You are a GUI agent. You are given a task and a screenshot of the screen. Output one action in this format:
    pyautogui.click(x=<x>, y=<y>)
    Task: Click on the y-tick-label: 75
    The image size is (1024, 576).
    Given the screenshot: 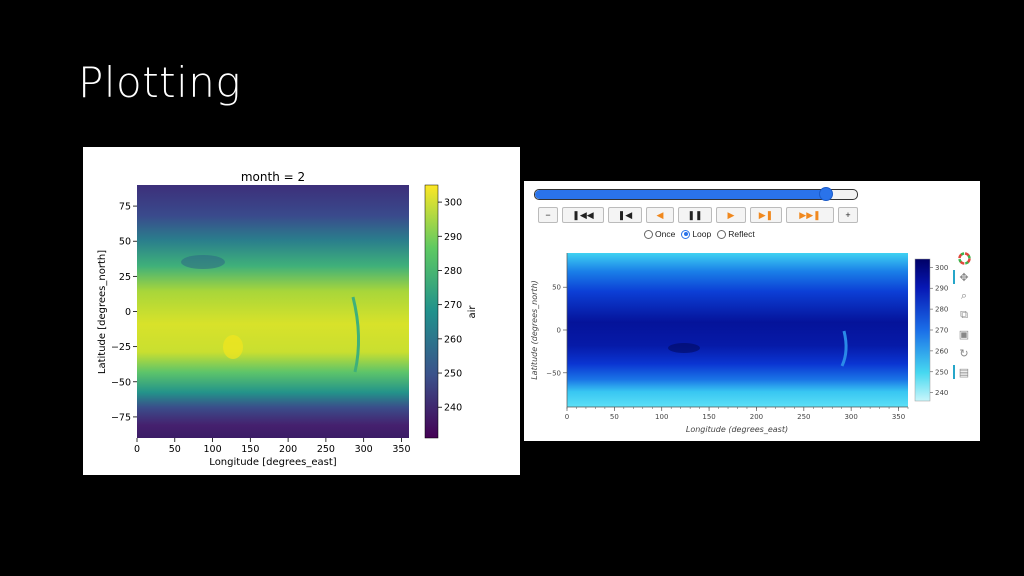 What is the action you would take?
    pyautogui.click(x=125, y=207)
    